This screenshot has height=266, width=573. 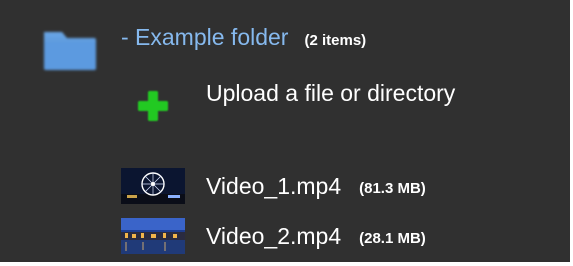 What do you see at coordinates (330, 93) in the screenshot?
I see `upload-link: Upload a file or directory` at bounding box center [330, 93].